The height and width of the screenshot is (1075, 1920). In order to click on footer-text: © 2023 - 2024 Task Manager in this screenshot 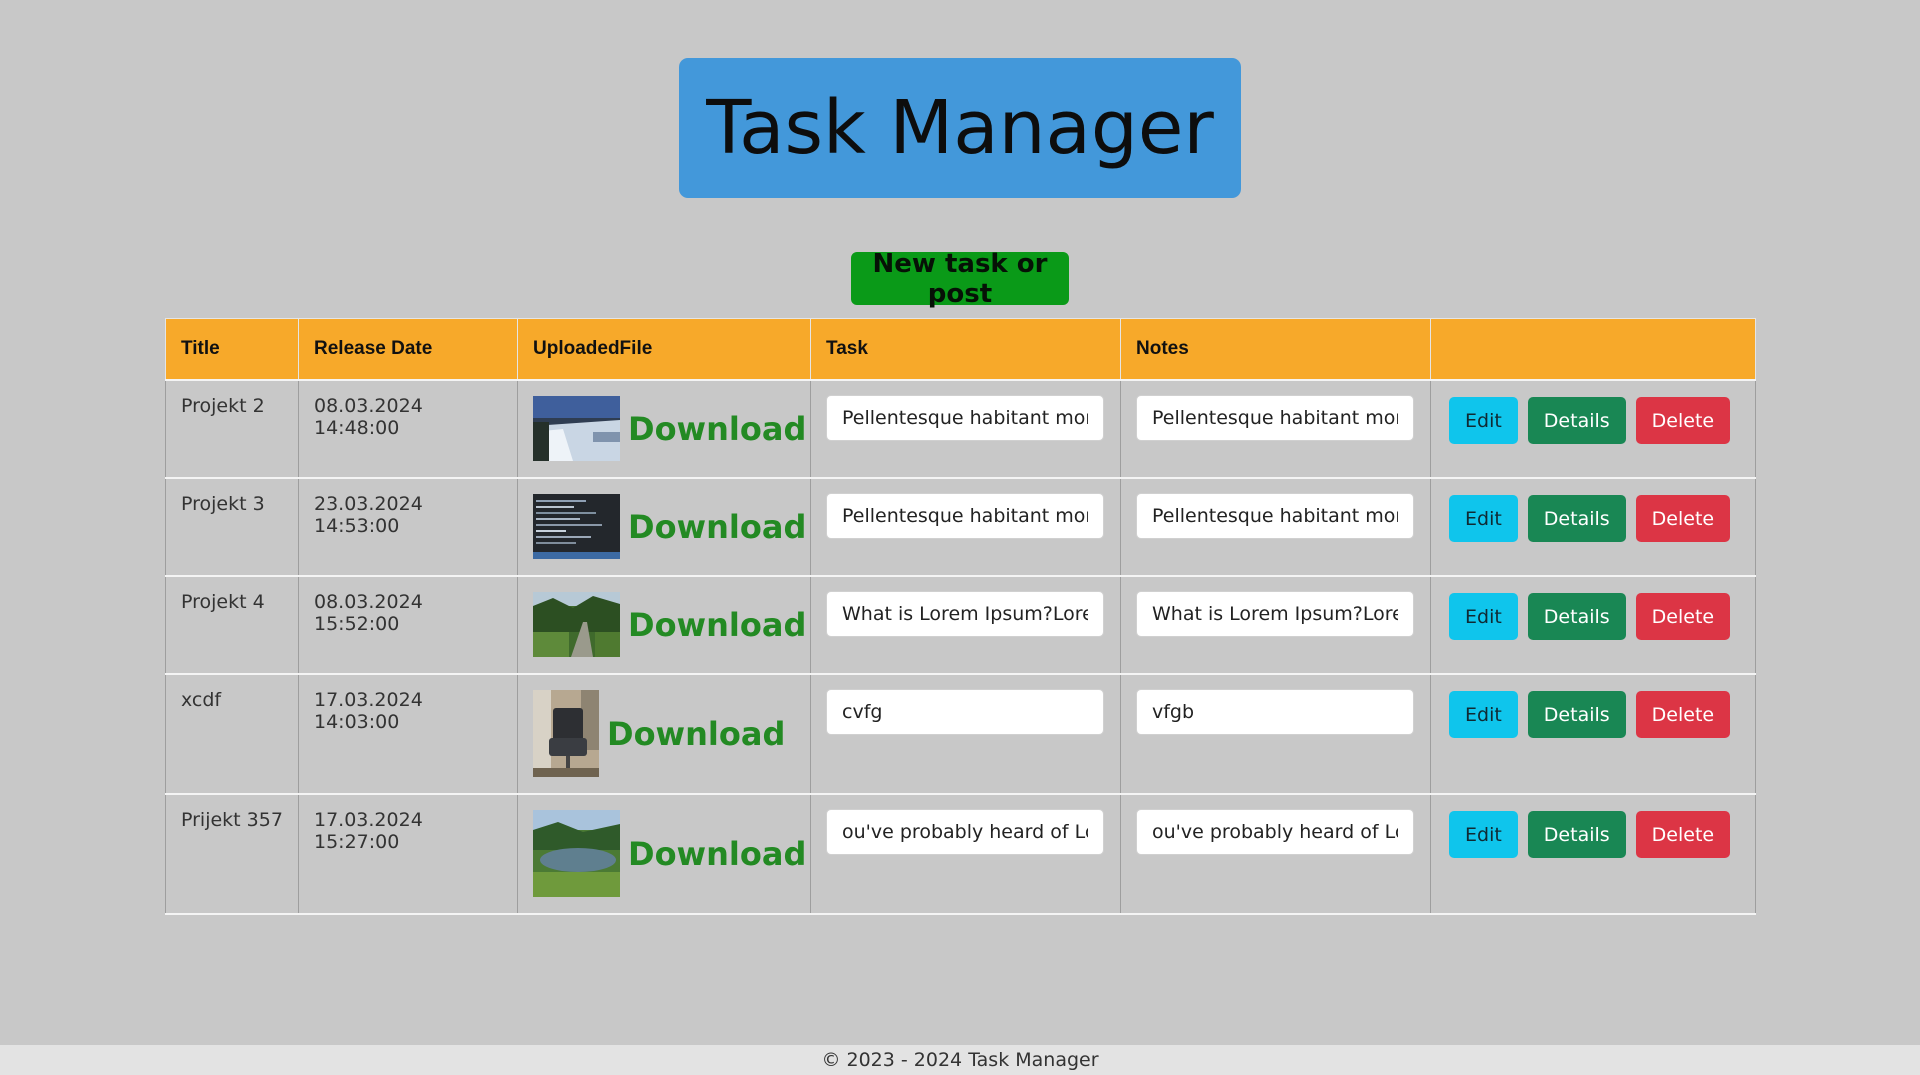, I will do `click(960, 1060)`.